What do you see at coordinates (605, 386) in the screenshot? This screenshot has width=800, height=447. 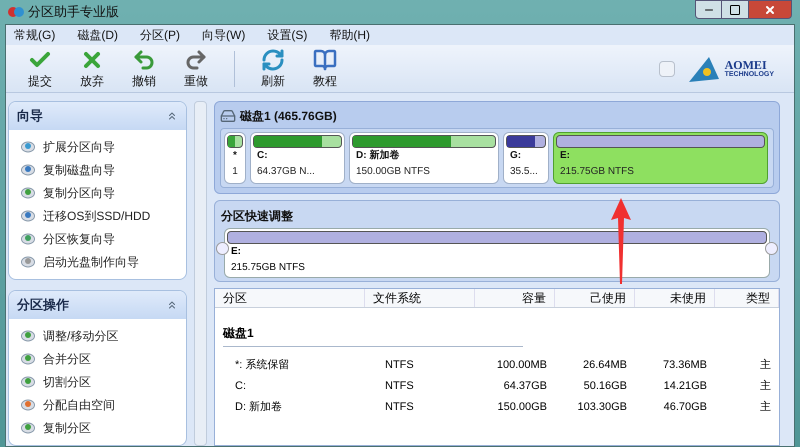 I see `table-cell-text: 50.16GB` at bounding box center [605, 386].